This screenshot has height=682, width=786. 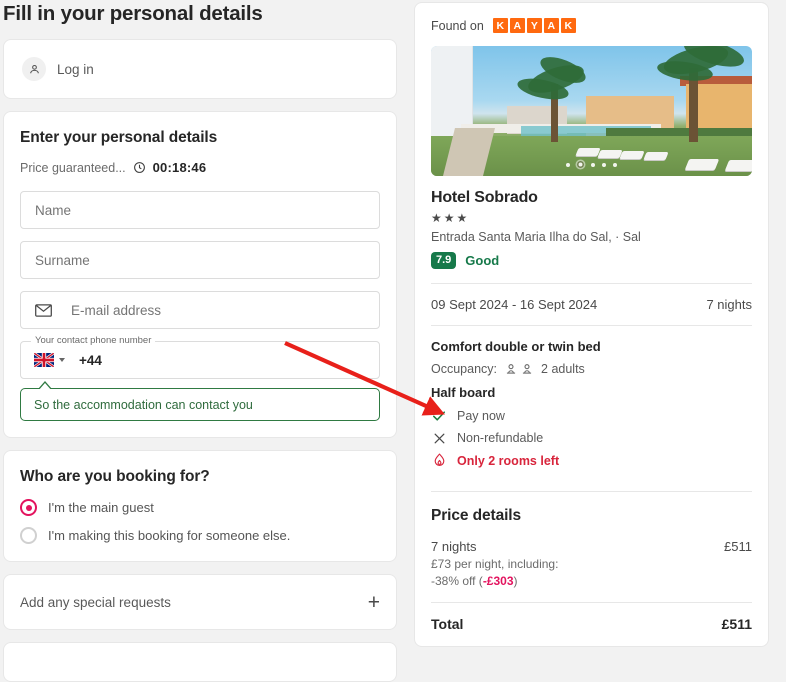 What do you see at coordinates (591, 416) in the screenshot?
I see `room-feature-pay-now: Pay now` at bounding box center [591, 416].